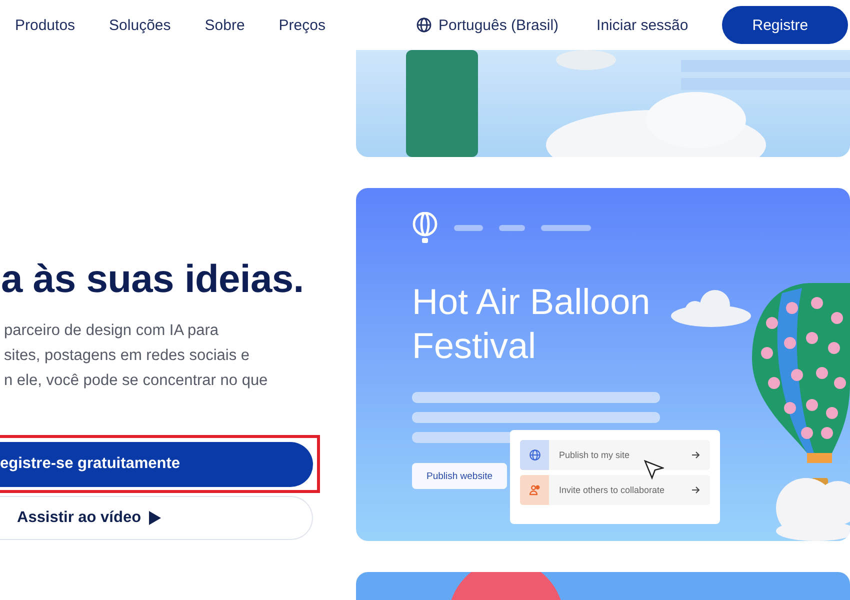 This screenshot has height=600, width=850. What do you see at coordinates (534, 490) in the screenshot?
I see `people-icon` at bounding box center [534, 490].